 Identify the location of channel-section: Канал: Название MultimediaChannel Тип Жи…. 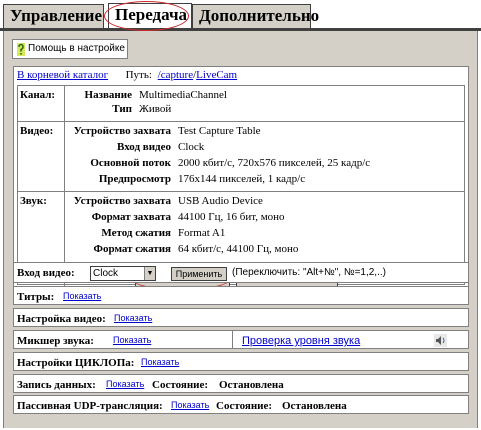
(241, 104).